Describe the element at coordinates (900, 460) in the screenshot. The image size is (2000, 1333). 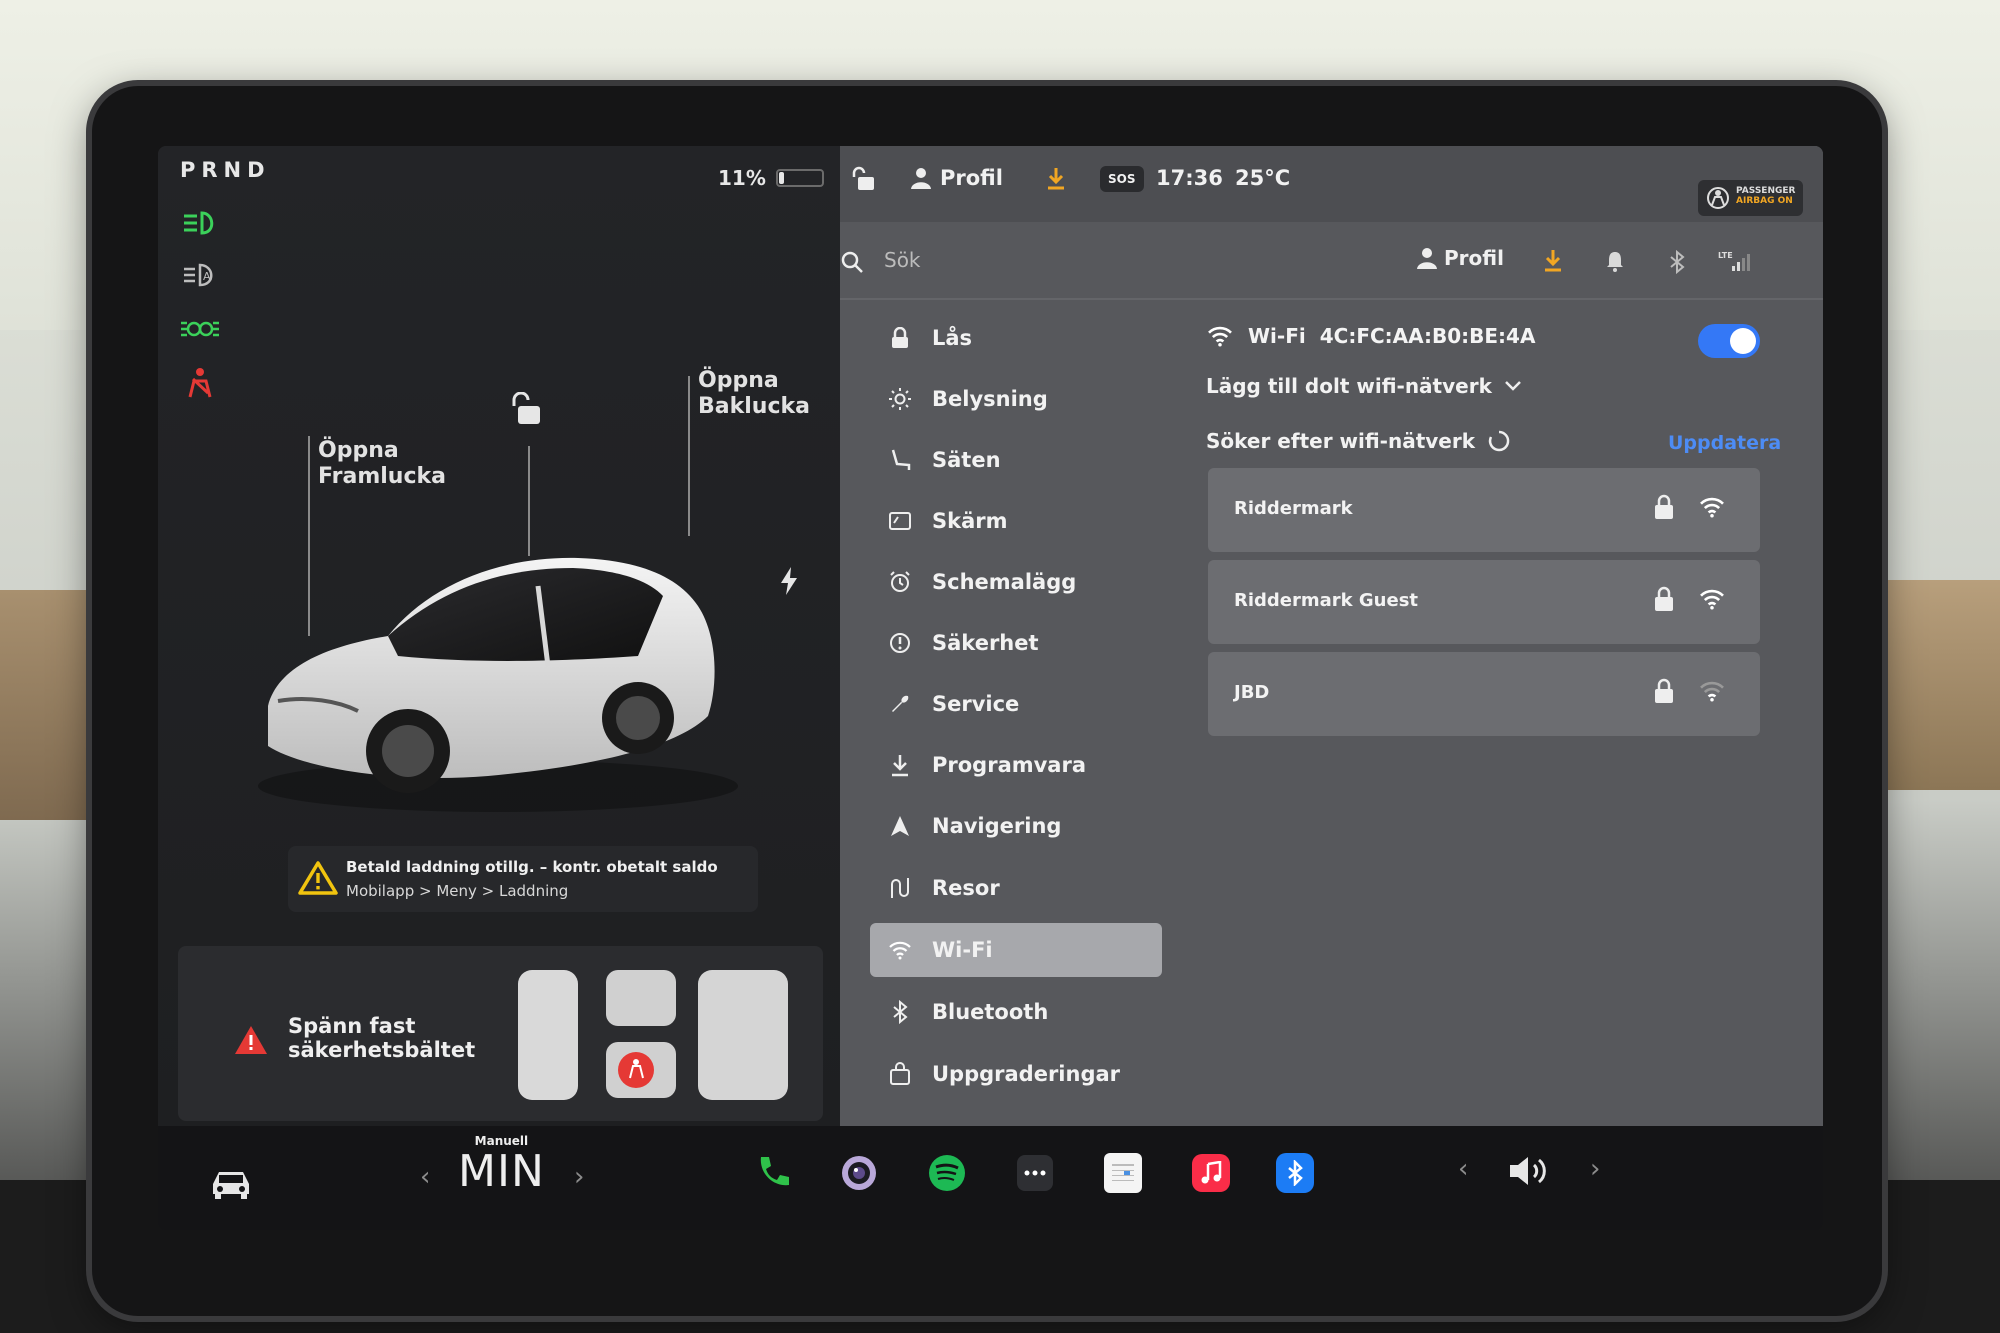
I see `seat-icon` at that location.